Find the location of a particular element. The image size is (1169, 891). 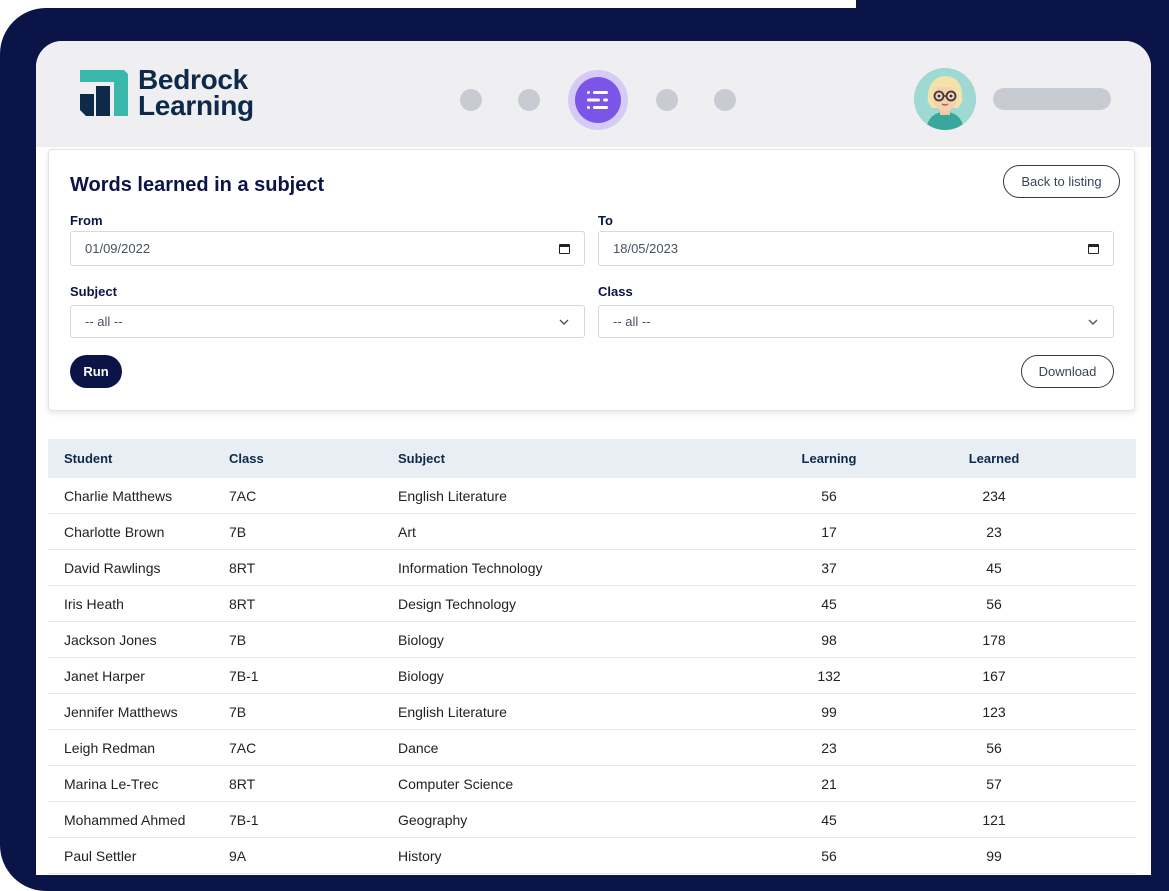

table-row: Leigh Redman 7AC Dance 23 56 is located at coordinates (592, 748).